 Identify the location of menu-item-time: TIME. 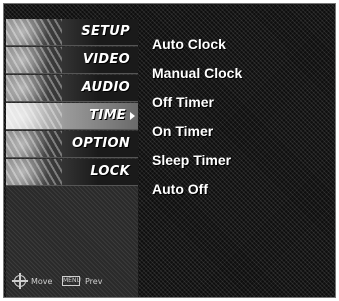
(72, 116).